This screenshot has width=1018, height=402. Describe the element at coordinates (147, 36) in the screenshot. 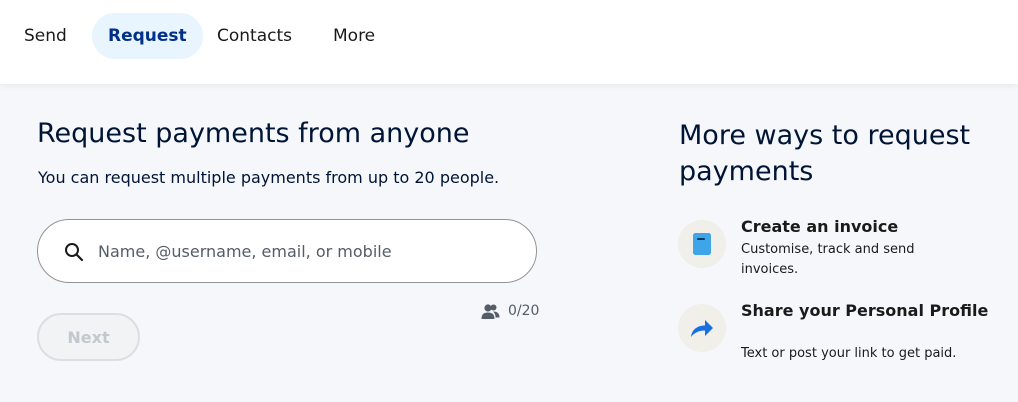

I see `tab-request: Request` at that location.